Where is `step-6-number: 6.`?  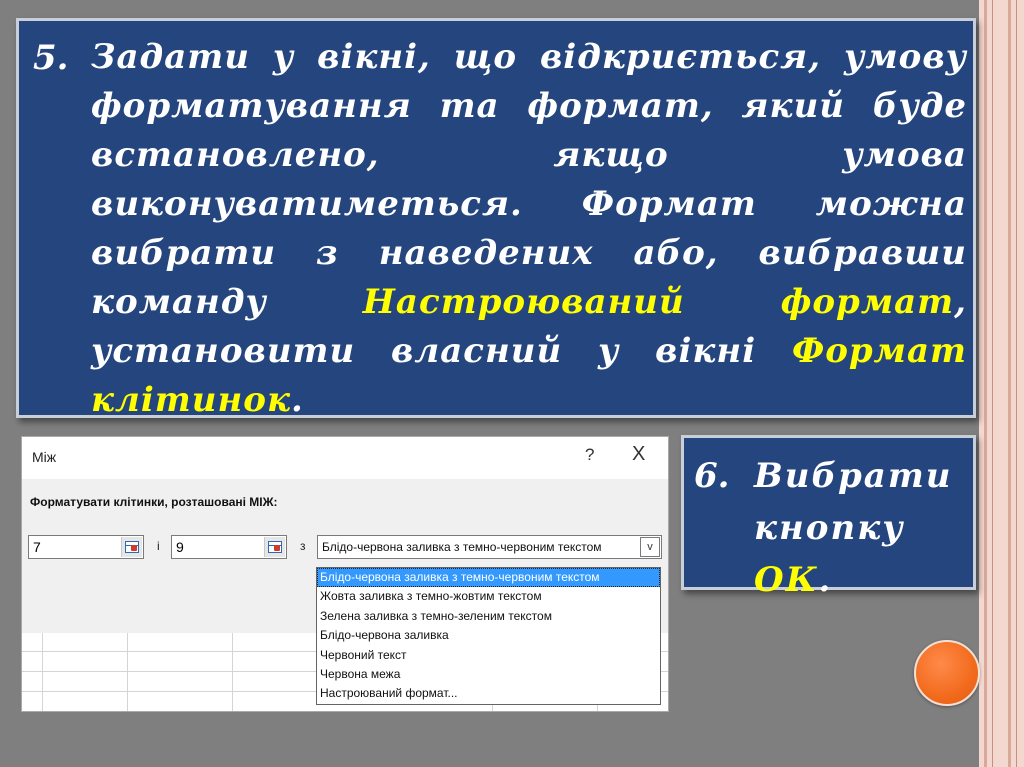 step-6-number: 6. is located at coordinates (712, 476).